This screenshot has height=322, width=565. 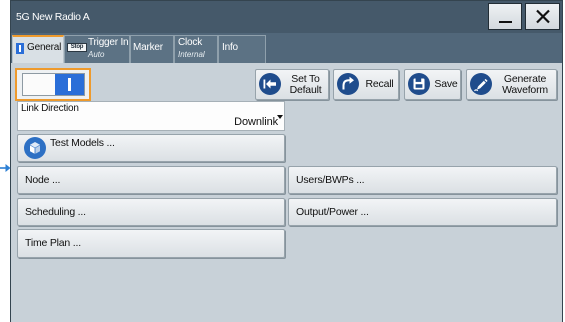 What do you see at coordinates (44, 47) in the screenshot?
I see `tab-label: General` at bounding box center [44, 47].